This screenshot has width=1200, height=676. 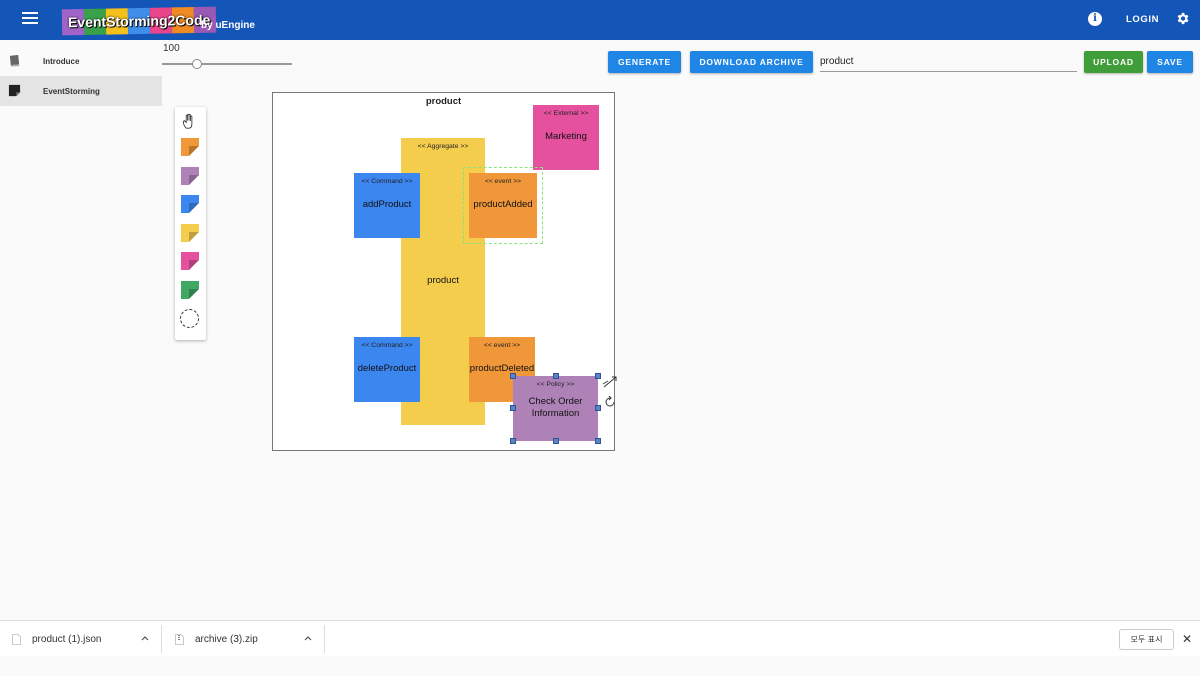 I want to click on file-icon, so click(x=16, y=639).